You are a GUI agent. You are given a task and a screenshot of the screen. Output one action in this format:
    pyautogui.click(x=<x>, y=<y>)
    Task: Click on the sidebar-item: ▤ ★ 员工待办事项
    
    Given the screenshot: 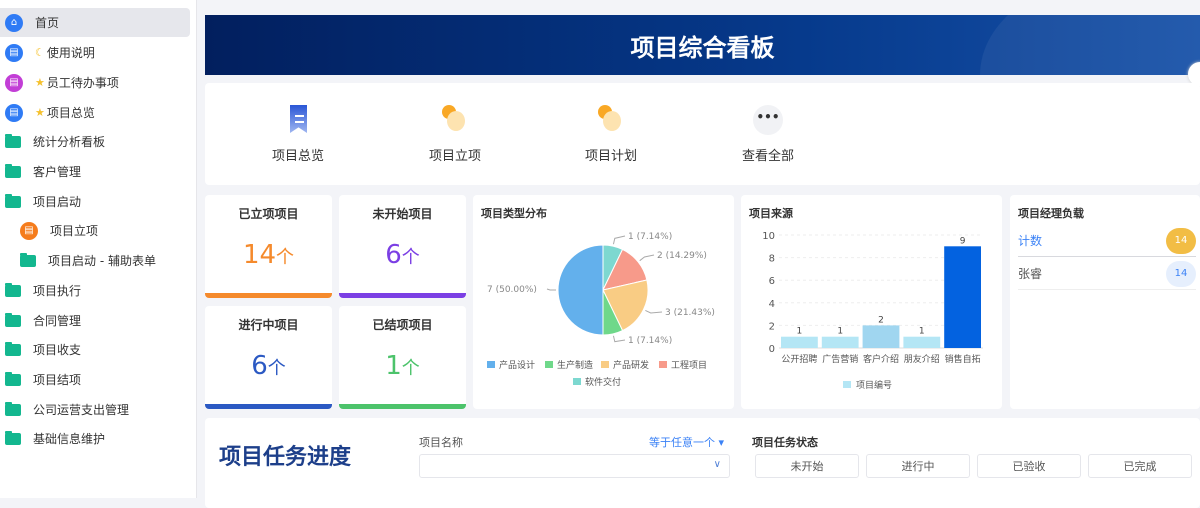 What is the action you would take?
    pyautogui.click(x=95, y=82)
    